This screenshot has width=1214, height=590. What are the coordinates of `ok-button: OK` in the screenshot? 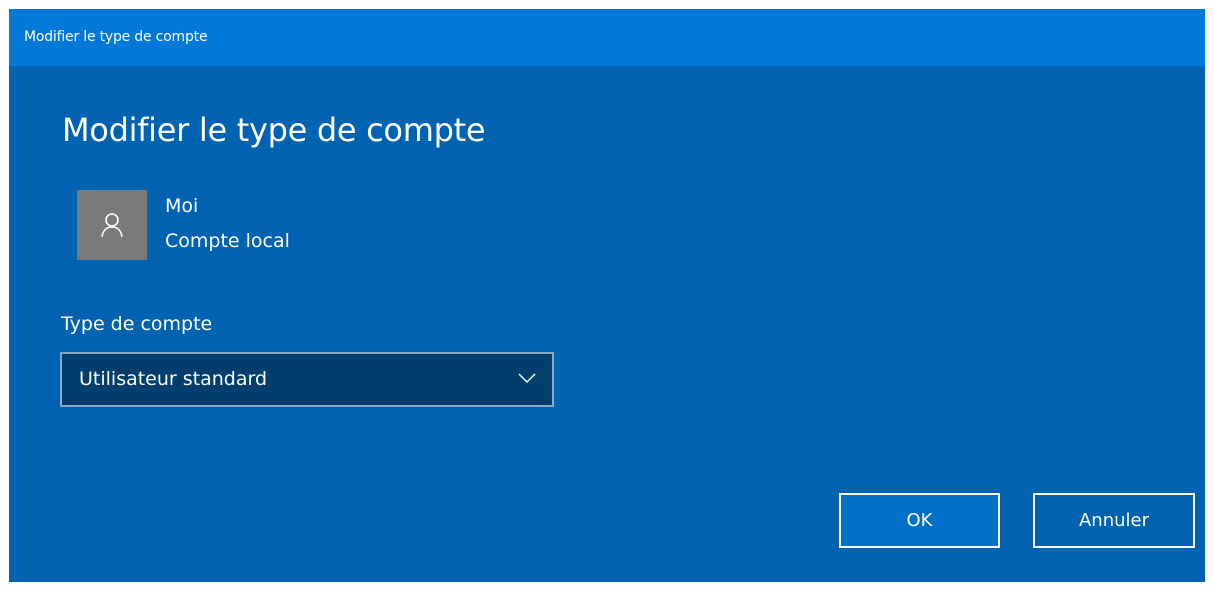 It's located at (919, 520).